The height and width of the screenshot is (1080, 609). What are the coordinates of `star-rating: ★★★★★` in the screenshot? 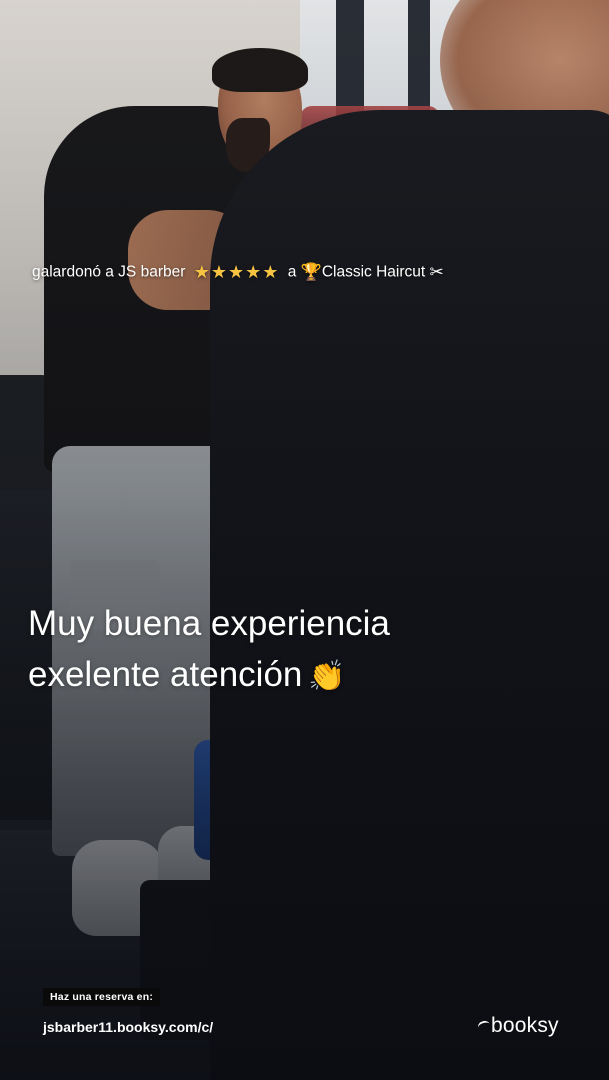 It's located at (236, 272).